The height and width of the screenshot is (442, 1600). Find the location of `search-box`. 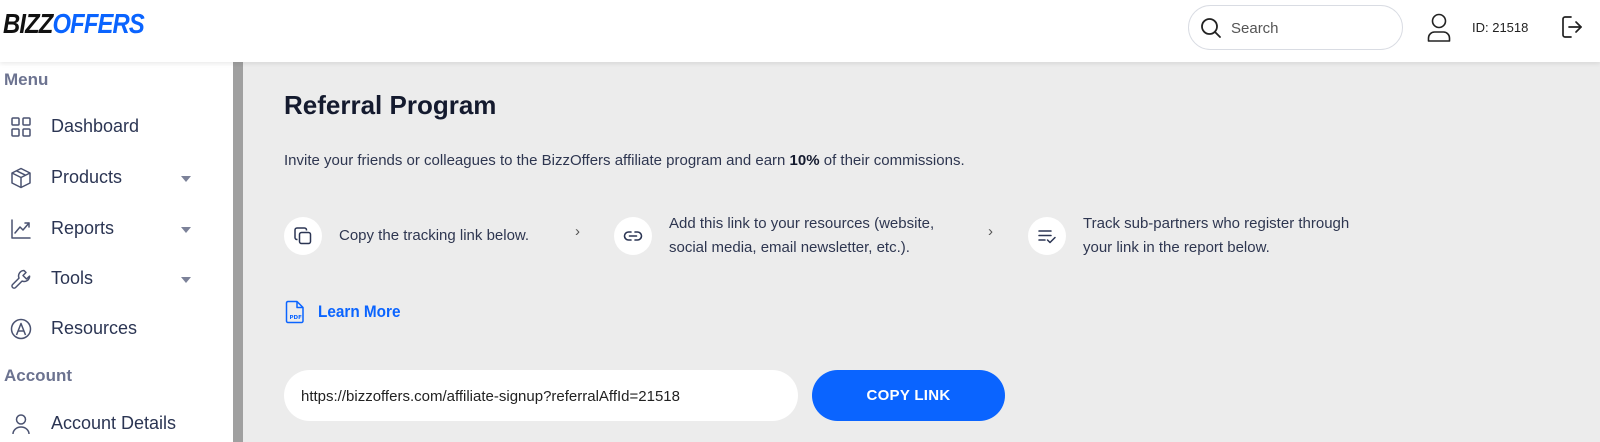

search-box is located at coordinates (1295, 27).